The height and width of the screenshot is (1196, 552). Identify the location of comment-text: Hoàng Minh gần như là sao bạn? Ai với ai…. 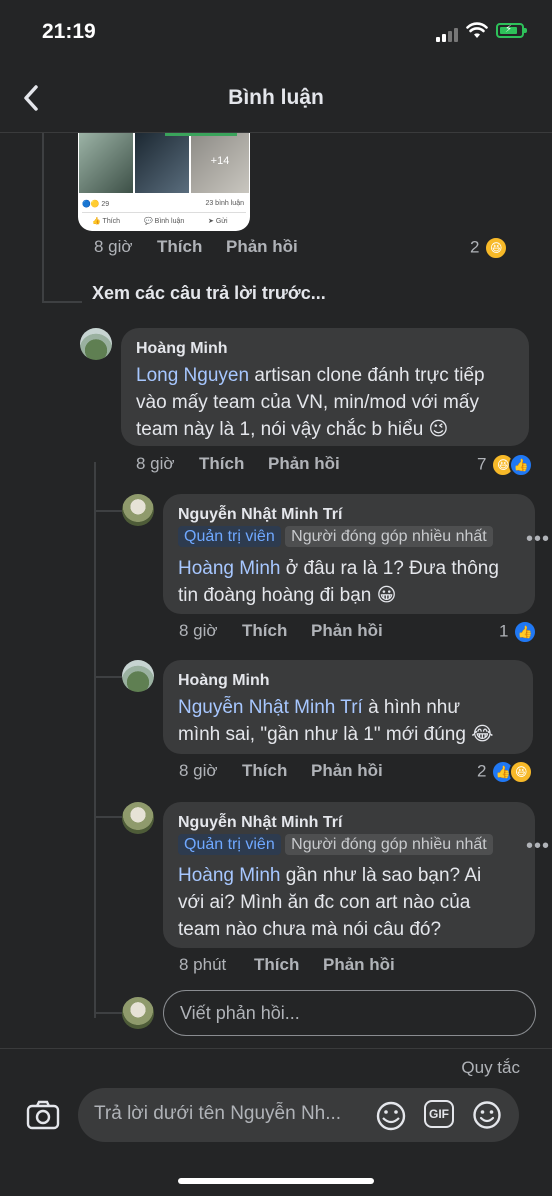
(330, 902).